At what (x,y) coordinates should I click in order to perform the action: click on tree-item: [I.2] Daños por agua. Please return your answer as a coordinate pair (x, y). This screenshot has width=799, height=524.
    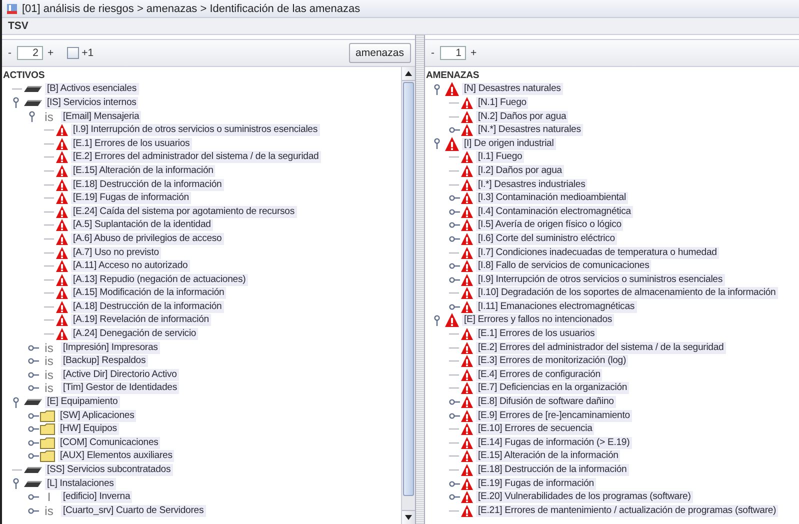
    Looking at the image, I should click on (520, 170).